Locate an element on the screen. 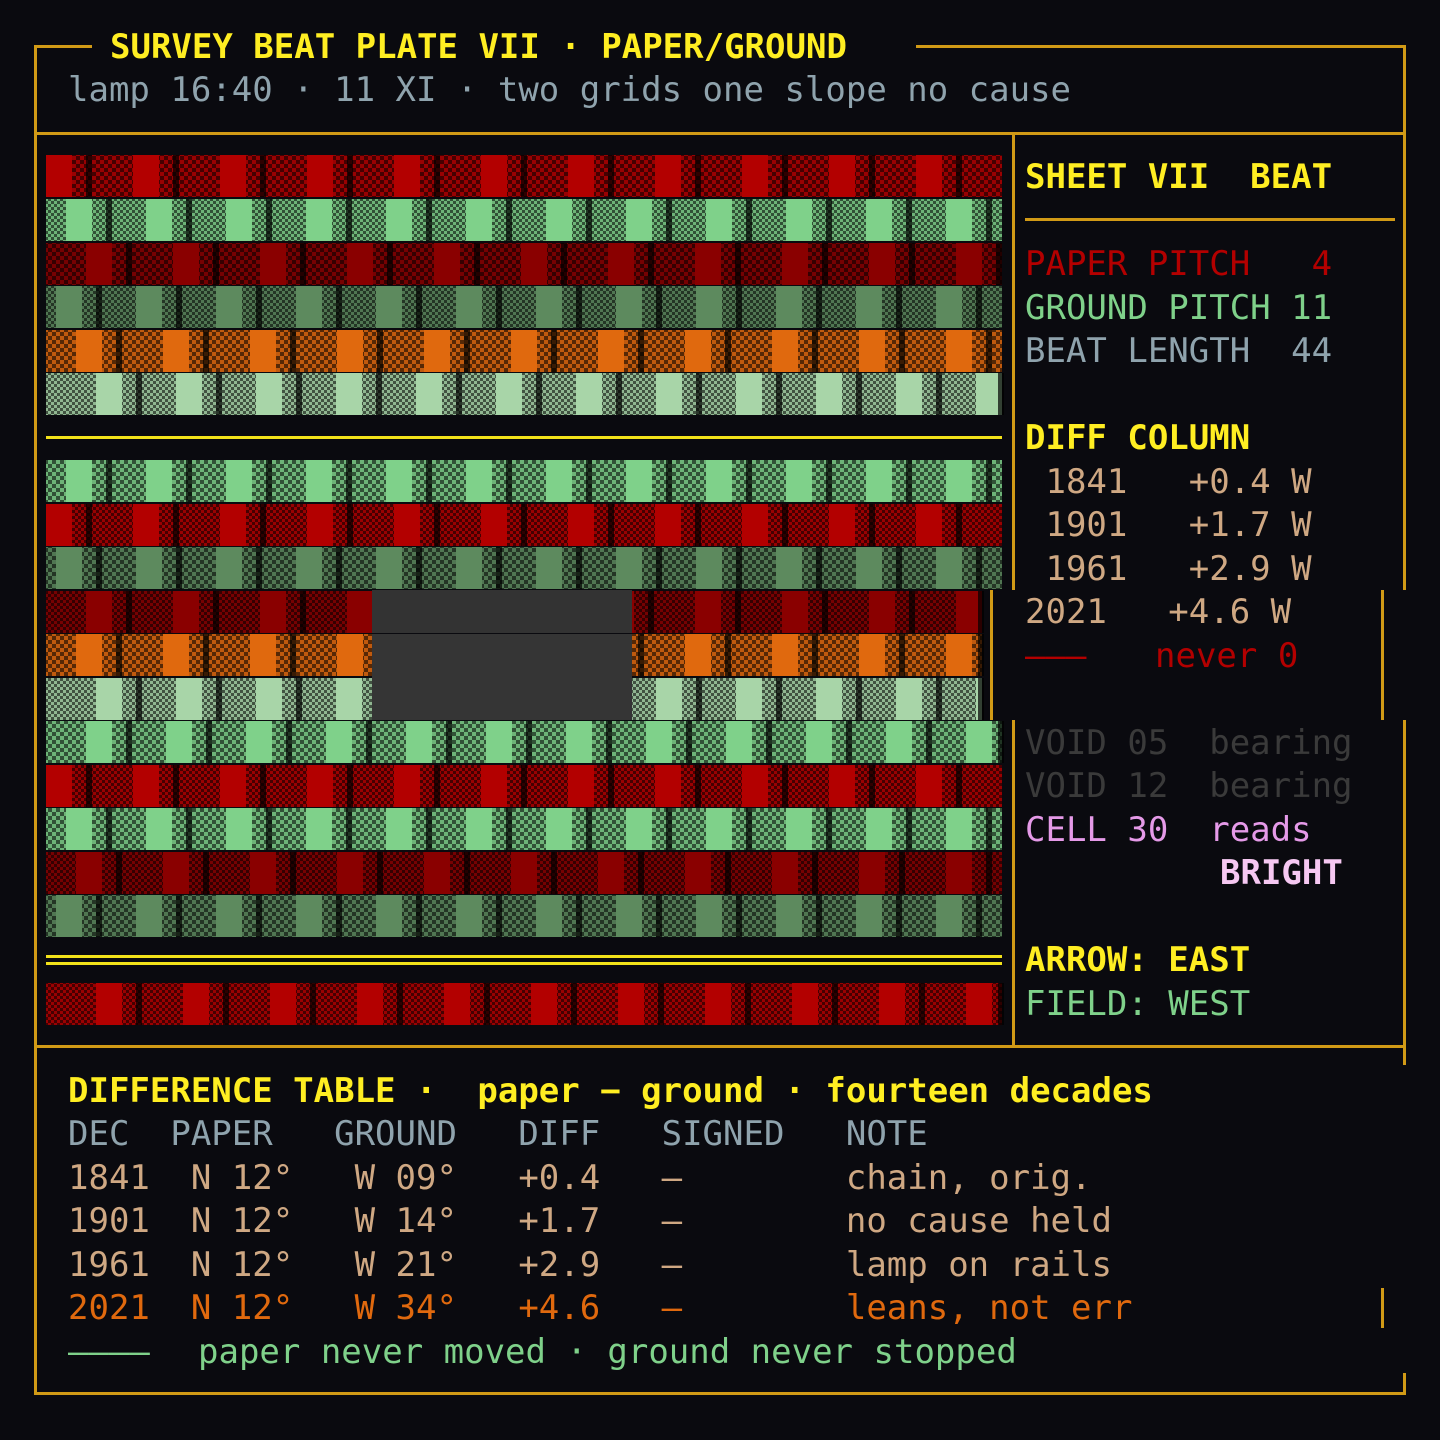 This screenshot has height=1440, width=1440. cell-30: CELL 30 reads is located at coordinates (1168, 830).